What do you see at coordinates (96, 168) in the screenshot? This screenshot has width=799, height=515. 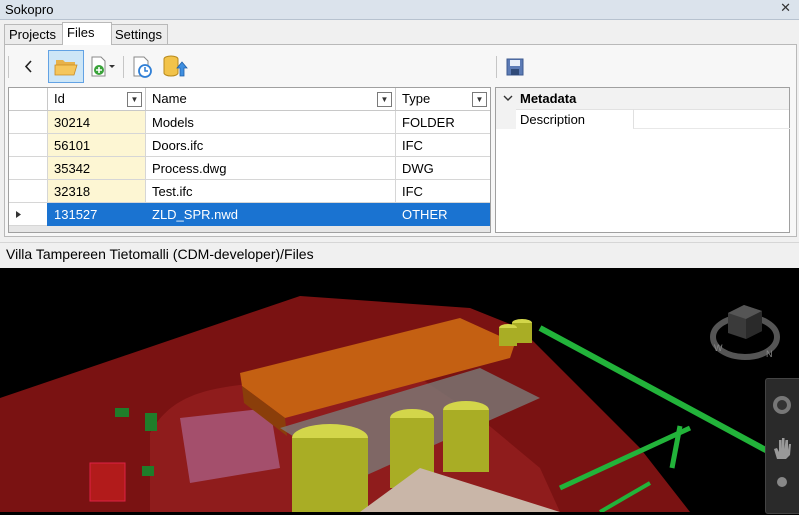 I see `cell-id: 35342` at bounding box center [96, 168].